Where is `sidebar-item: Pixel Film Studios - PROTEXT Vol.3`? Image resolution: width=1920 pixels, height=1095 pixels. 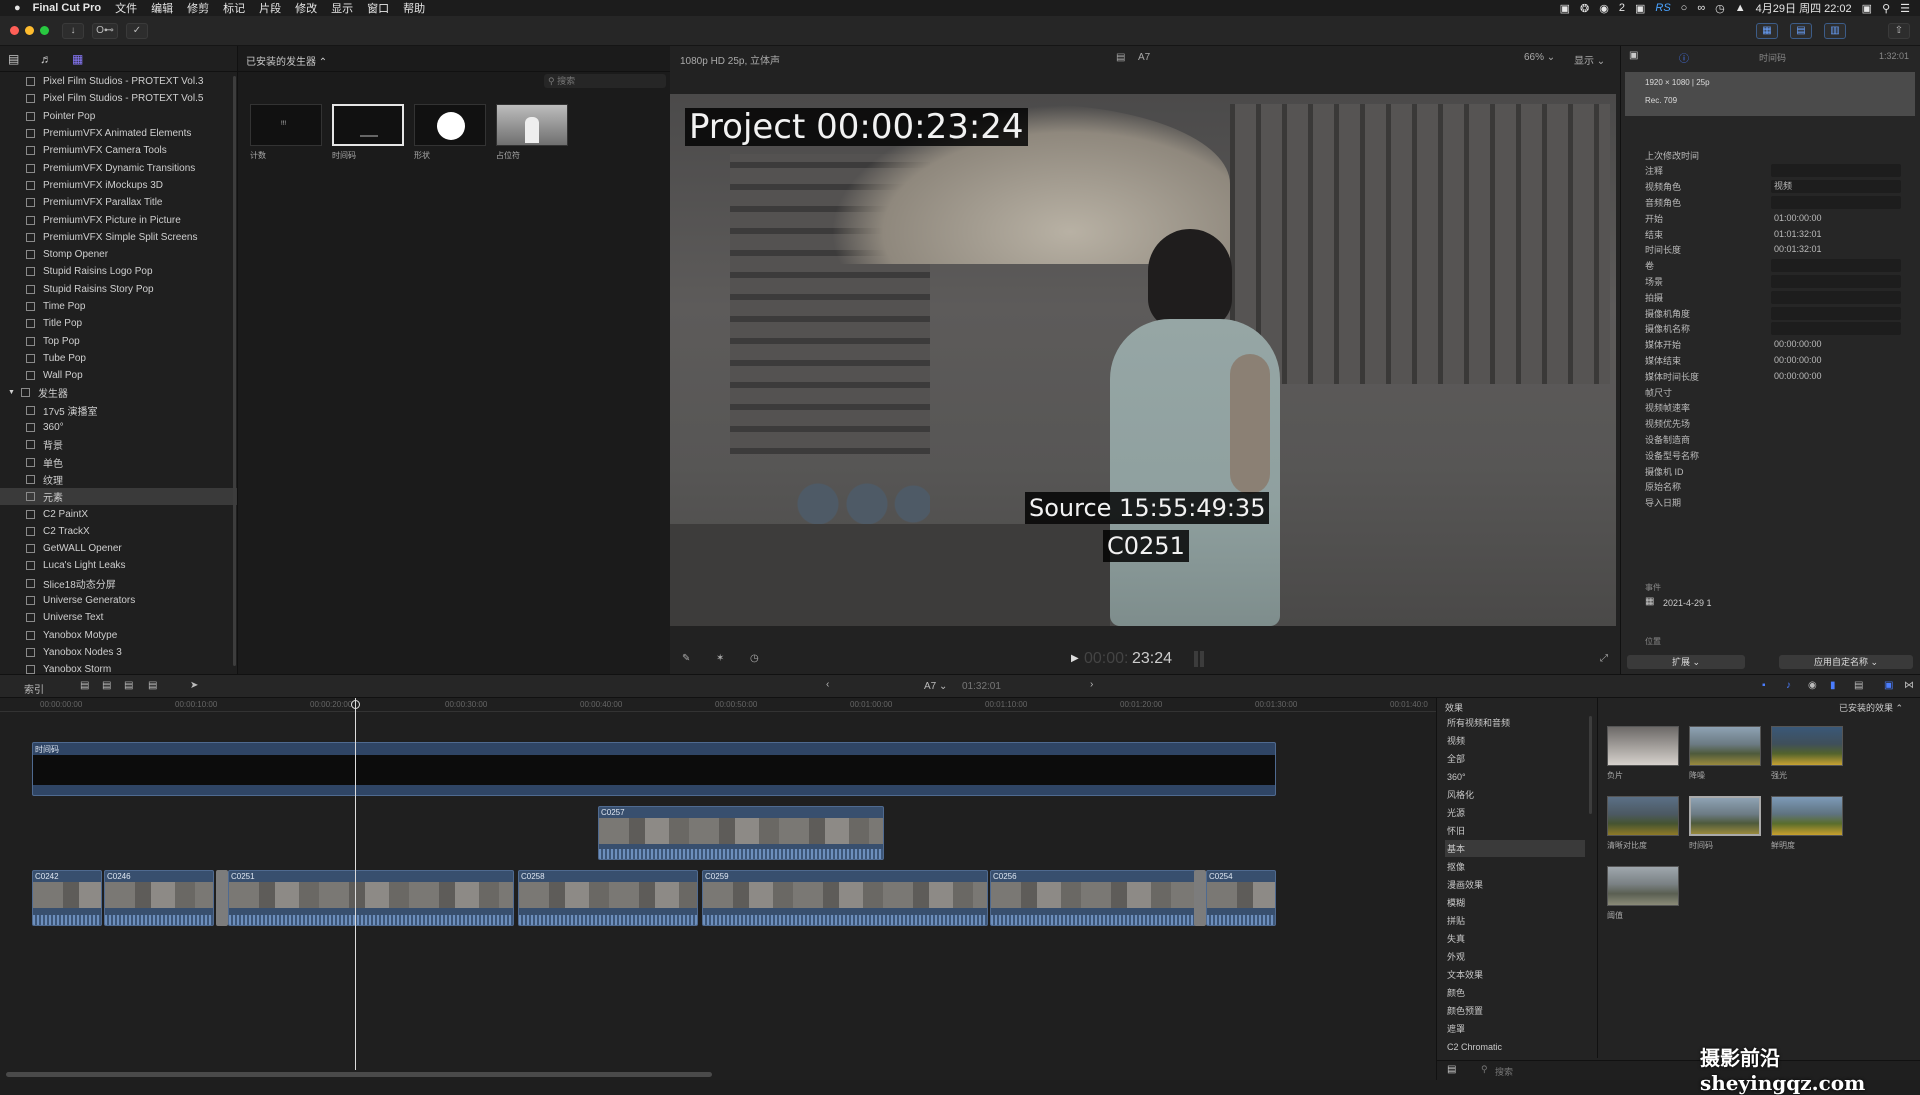 sidebar-item: Pixel Film Studios - PROTEXT Vol.3 is located at coordinates (118, 81).